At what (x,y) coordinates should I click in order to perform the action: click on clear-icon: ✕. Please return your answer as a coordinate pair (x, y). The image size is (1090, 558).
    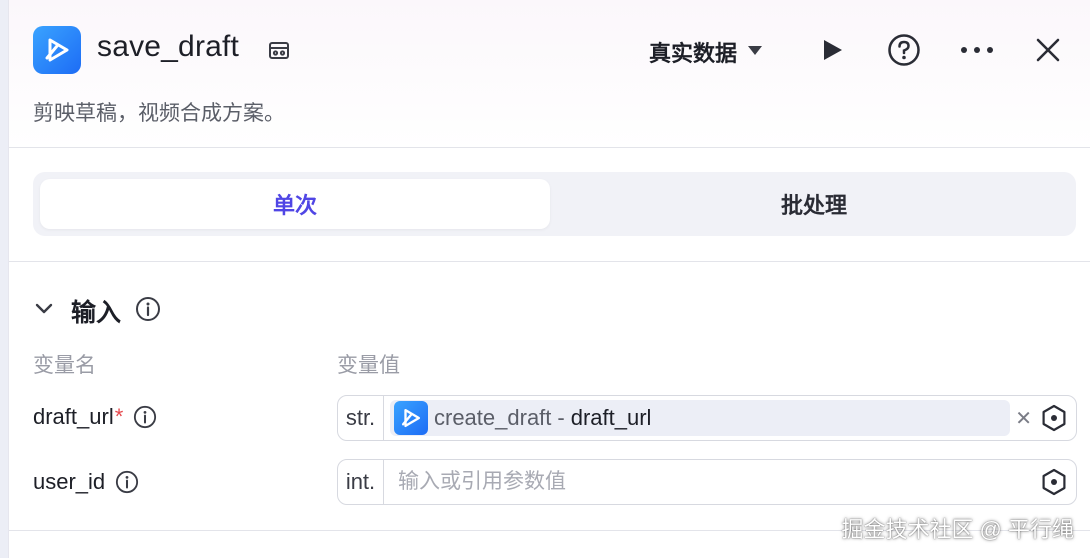
    Looking at the image, I should click on (1023, 418).